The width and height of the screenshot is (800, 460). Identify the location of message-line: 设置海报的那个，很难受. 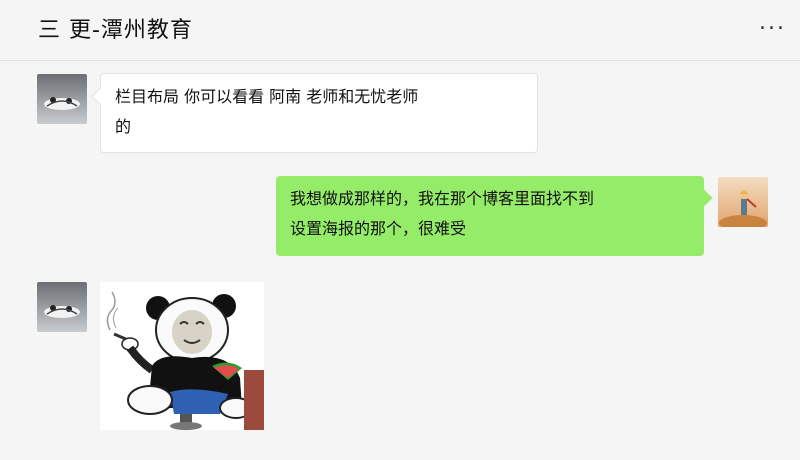
(378, 228).